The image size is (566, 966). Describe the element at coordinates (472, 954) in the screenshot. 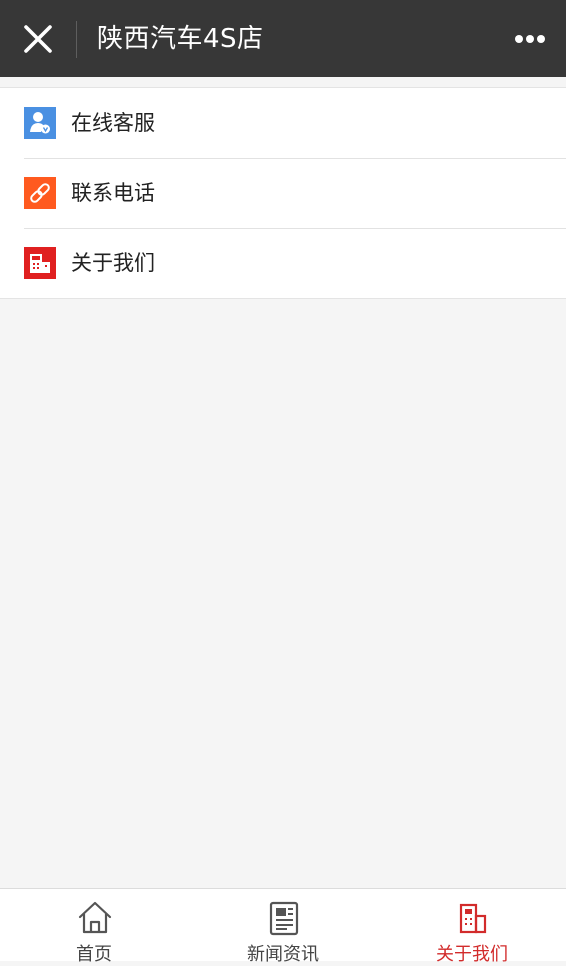

I see `tab-label: 关于我们` at that location.